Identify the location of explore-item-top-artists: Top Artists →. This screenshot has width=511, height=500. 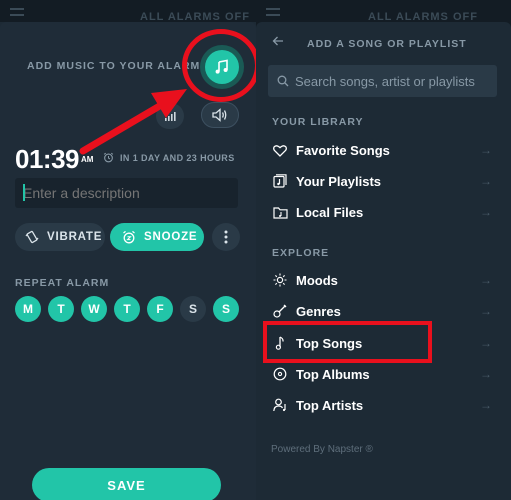
(381, 405).